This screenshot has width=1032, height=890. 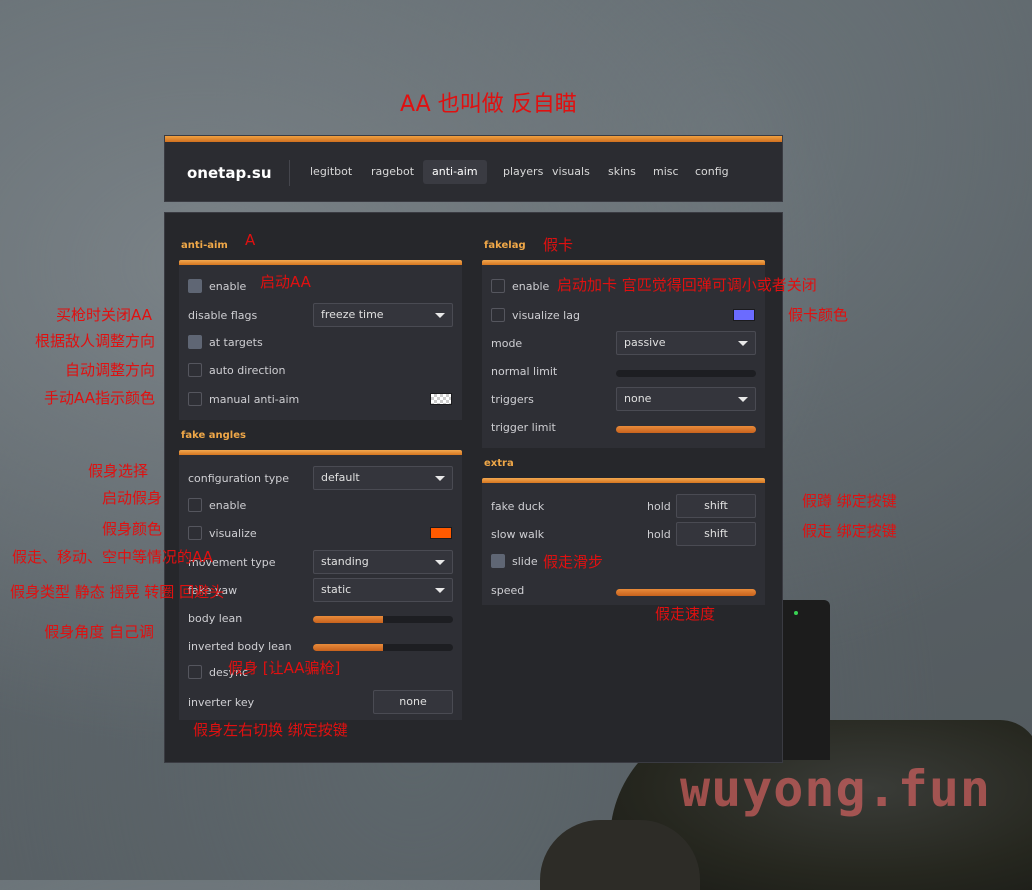 What do you see at coordinates (818, 315) in the screenshot?
I see `annotation-fakelag-color: 假卡颜色` at bounding box center [818, 315].